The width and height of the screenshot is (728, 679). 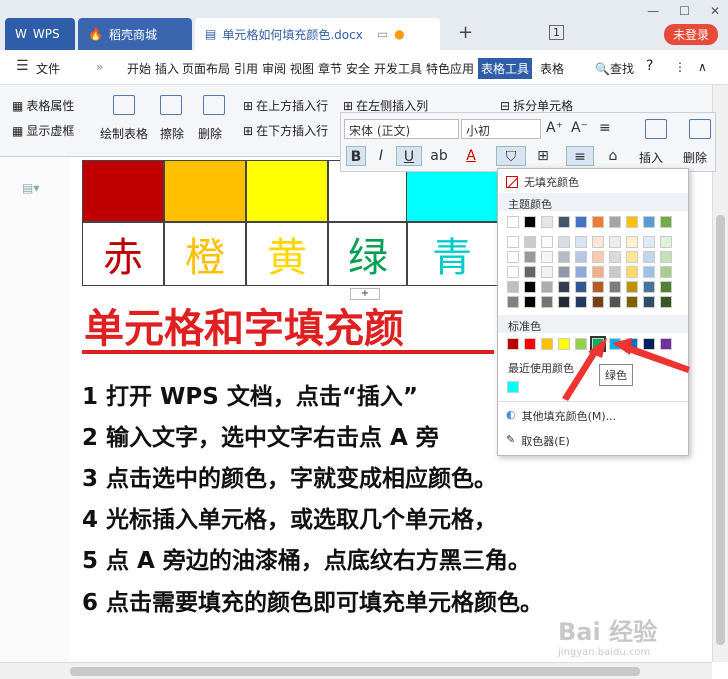 I want to click on annotation-arrow-right, so click(x=659, y=359).